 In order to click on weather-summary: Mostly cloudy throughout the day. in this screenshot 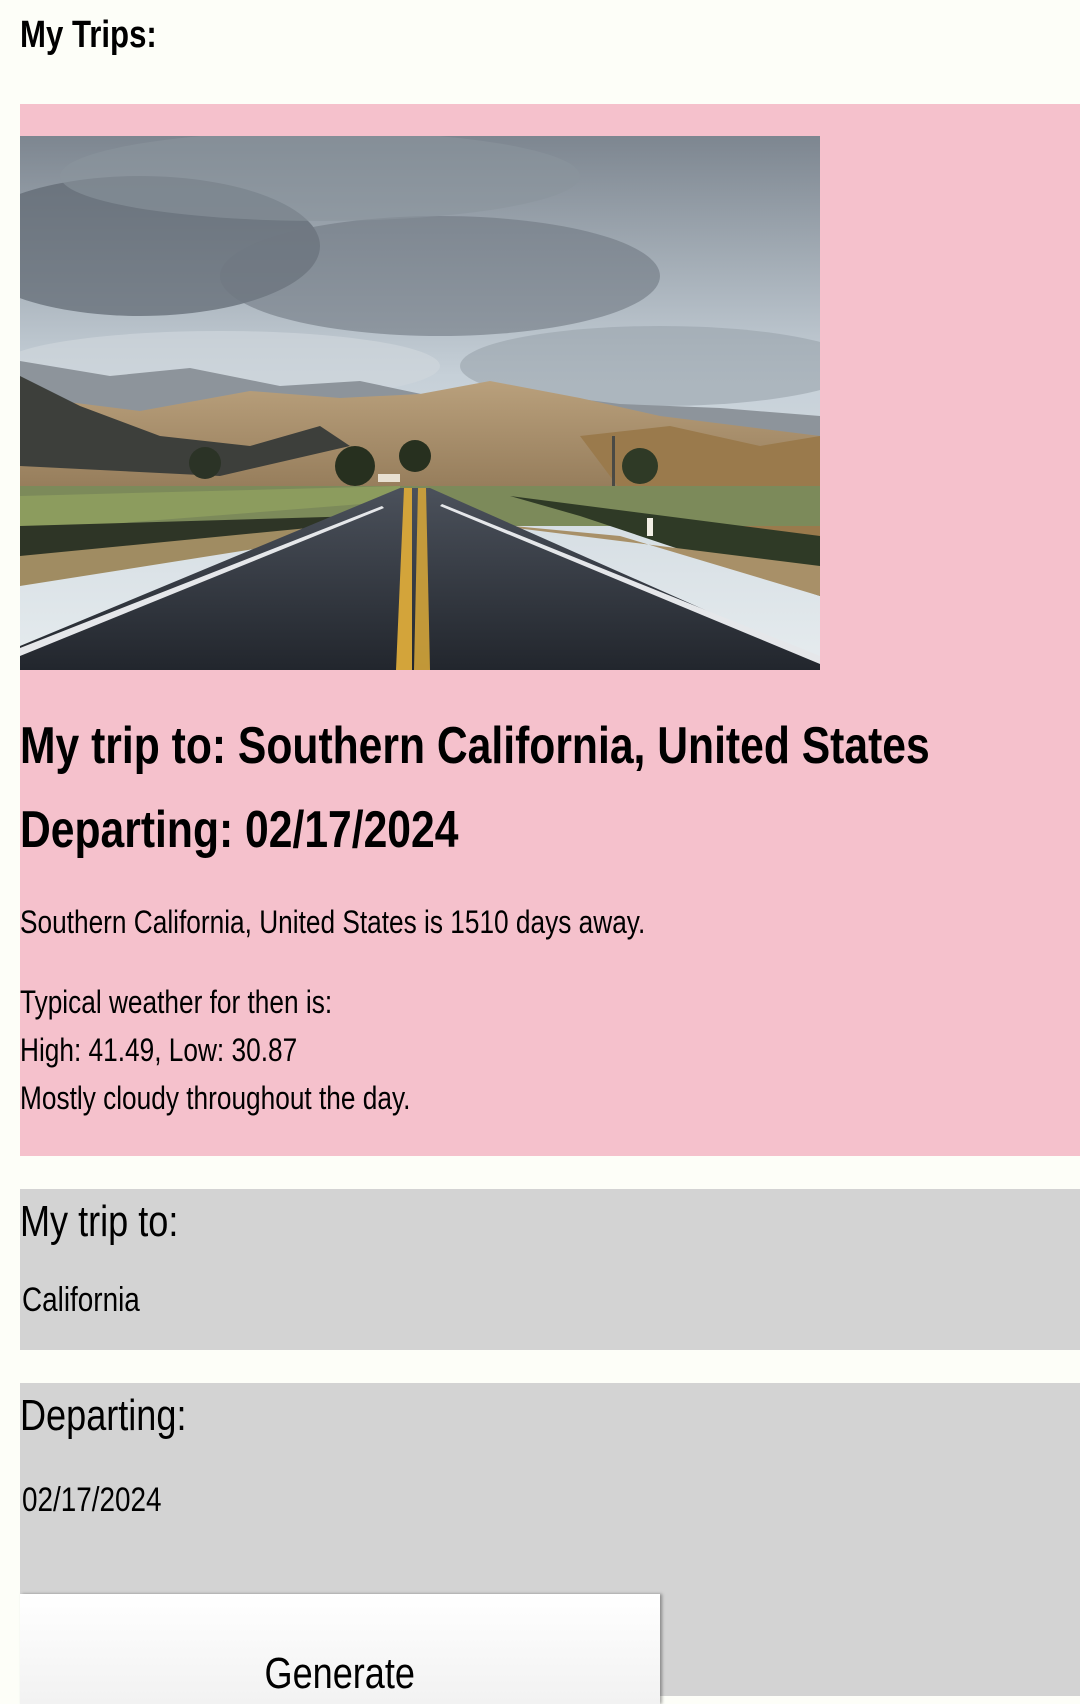, I will do `click(215, 1098)`.